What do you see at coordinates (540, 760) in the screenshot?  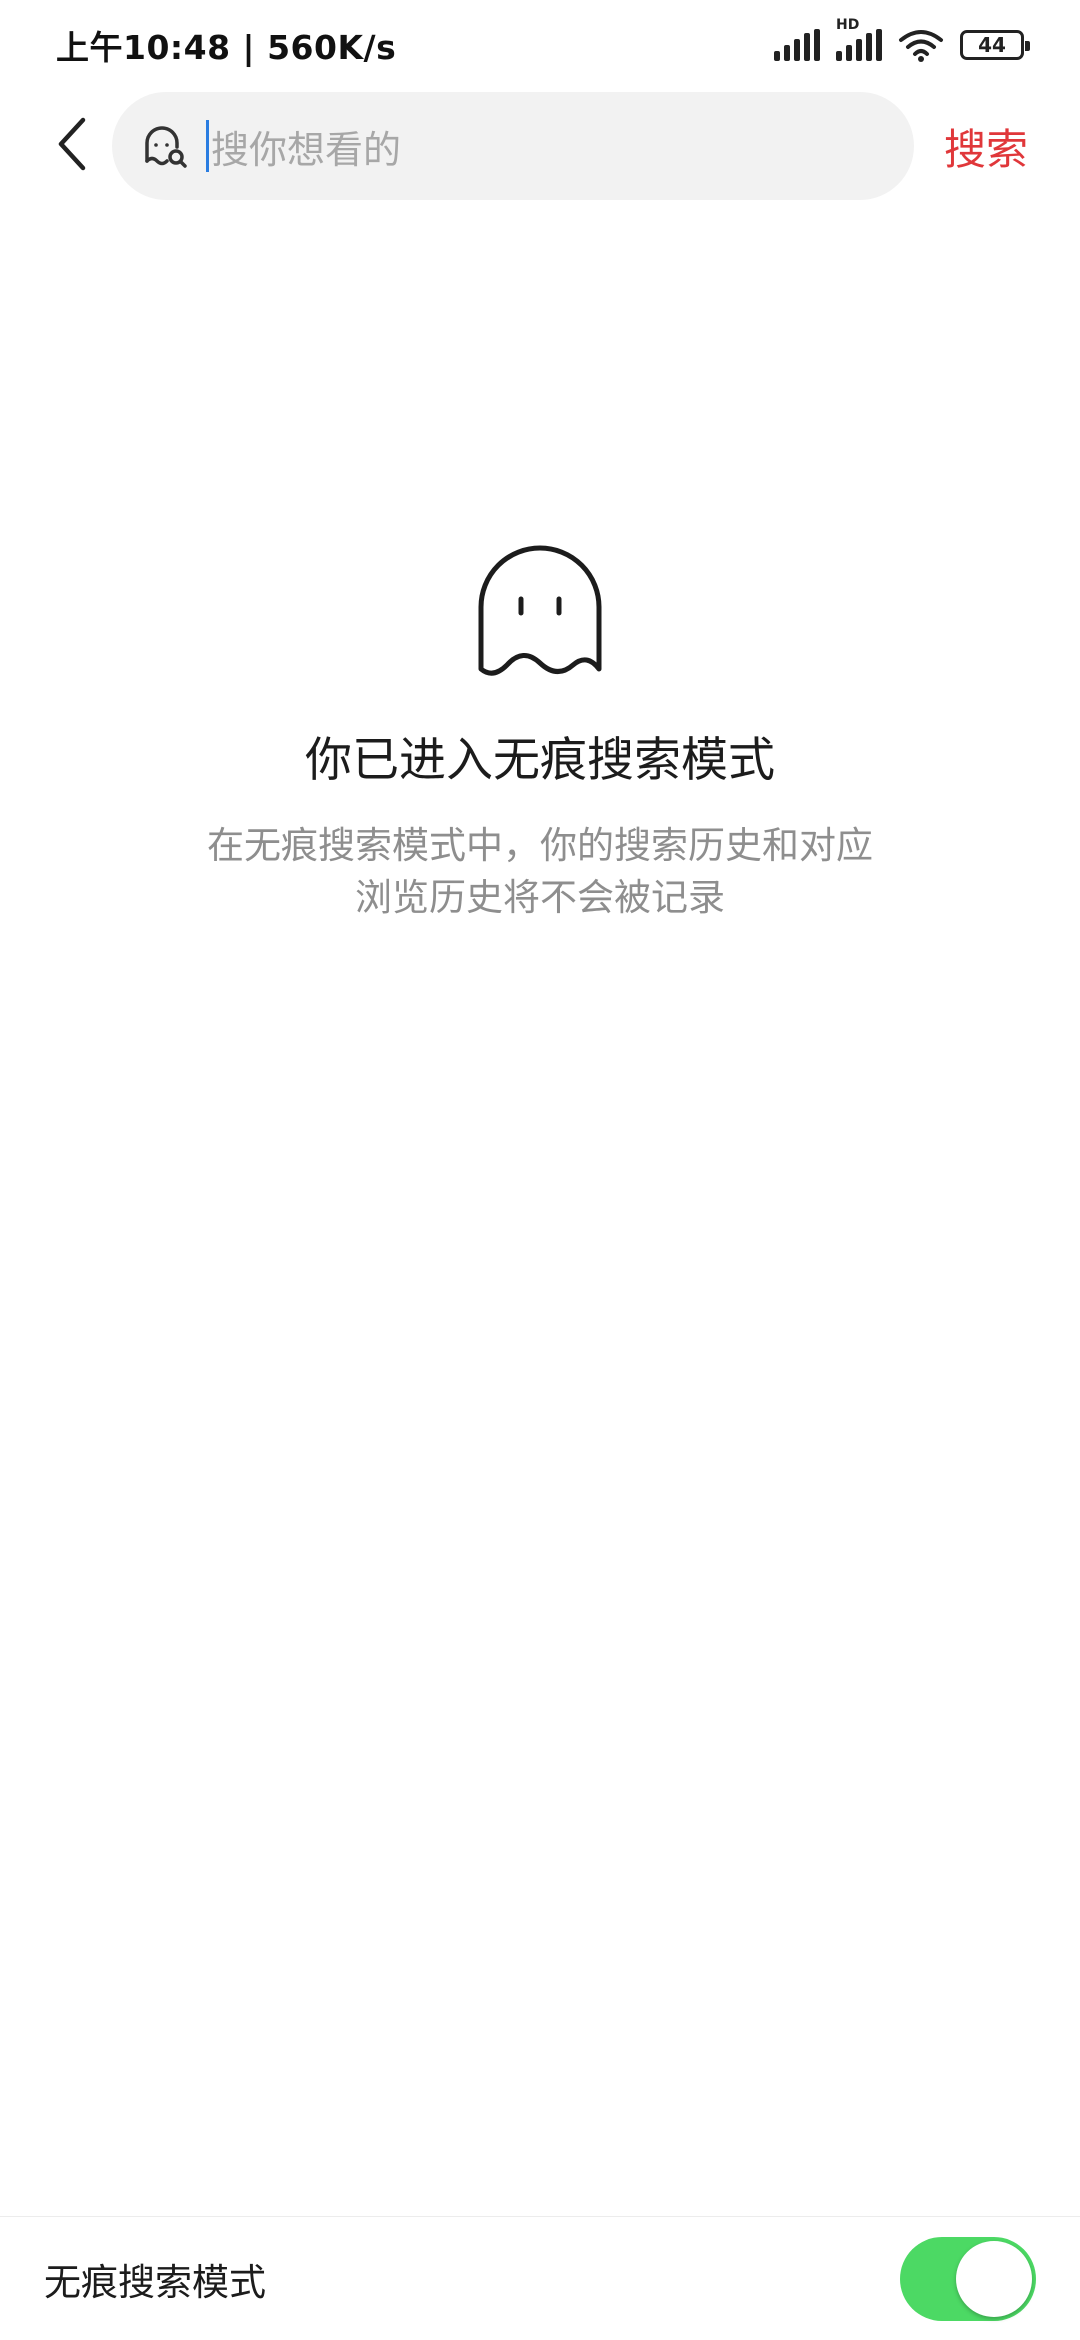 I see `empty-state-title: 你已进入无痕搜索模式` at bounding box center [540, 760].